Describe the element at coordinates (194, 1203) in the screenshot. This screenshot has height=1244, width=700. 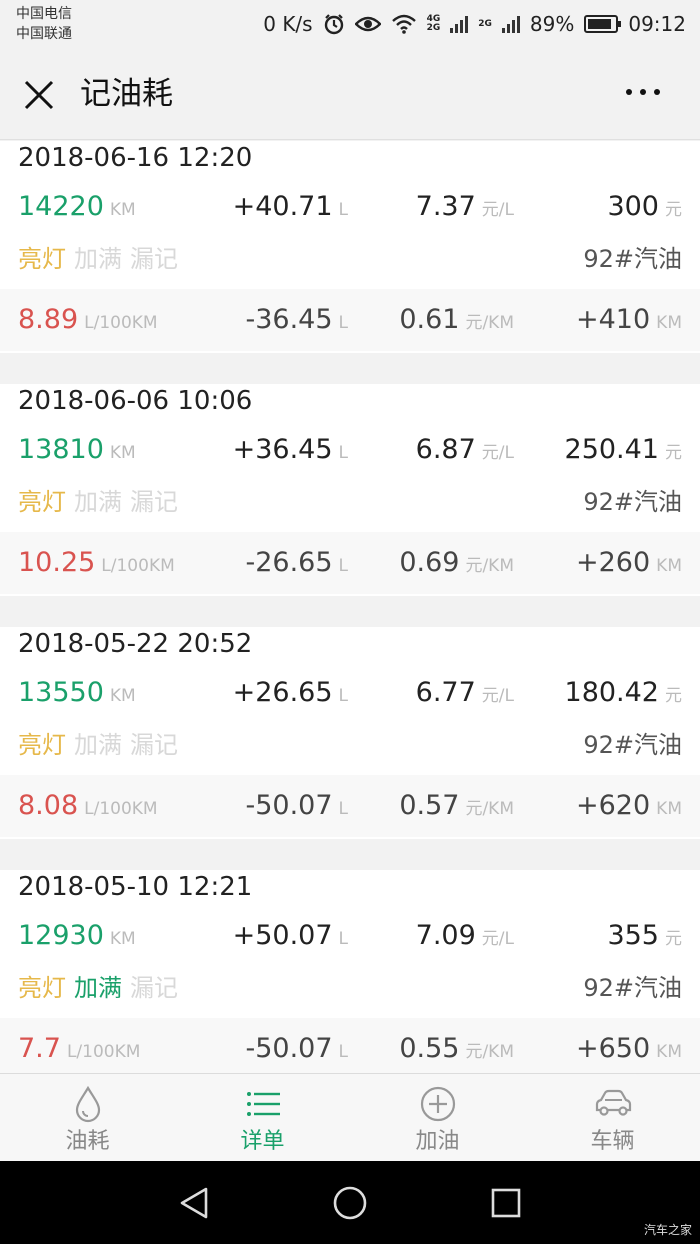
I see `back-icon` at that location.